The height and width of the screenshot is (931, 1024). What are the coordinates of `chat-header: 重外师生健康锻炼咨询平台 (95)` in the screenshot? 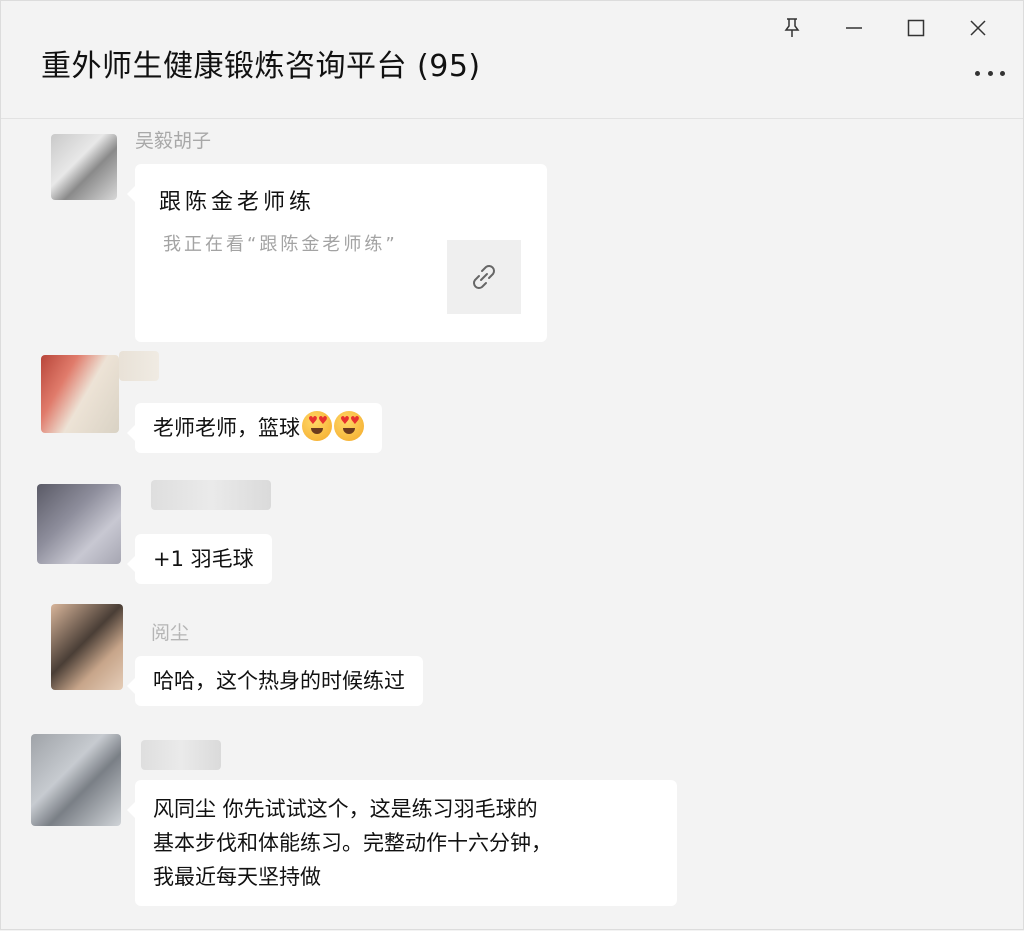 It's located at (512, 60).